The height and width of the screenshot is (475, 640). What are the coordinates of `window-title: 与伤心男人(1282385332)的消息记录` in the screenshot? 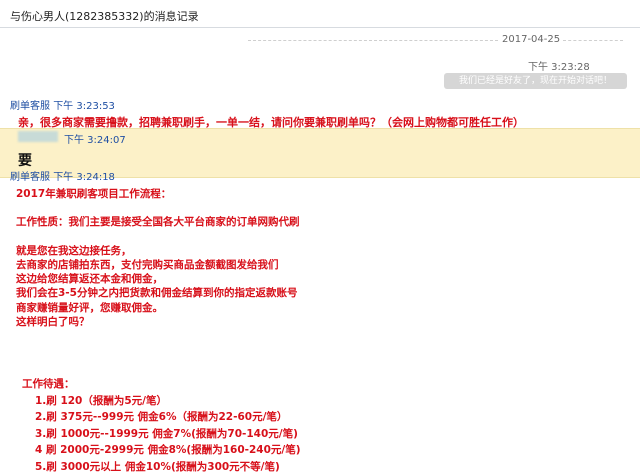 It's located at (104, 16).